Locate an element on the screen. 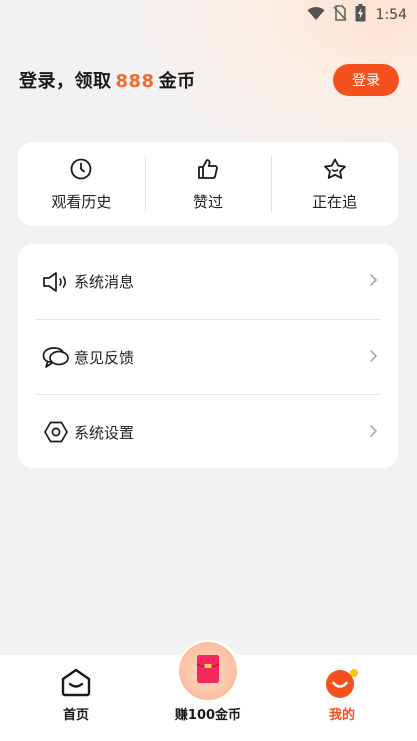  nav-tab-label: 我的 is located at coordinates (341, 715).